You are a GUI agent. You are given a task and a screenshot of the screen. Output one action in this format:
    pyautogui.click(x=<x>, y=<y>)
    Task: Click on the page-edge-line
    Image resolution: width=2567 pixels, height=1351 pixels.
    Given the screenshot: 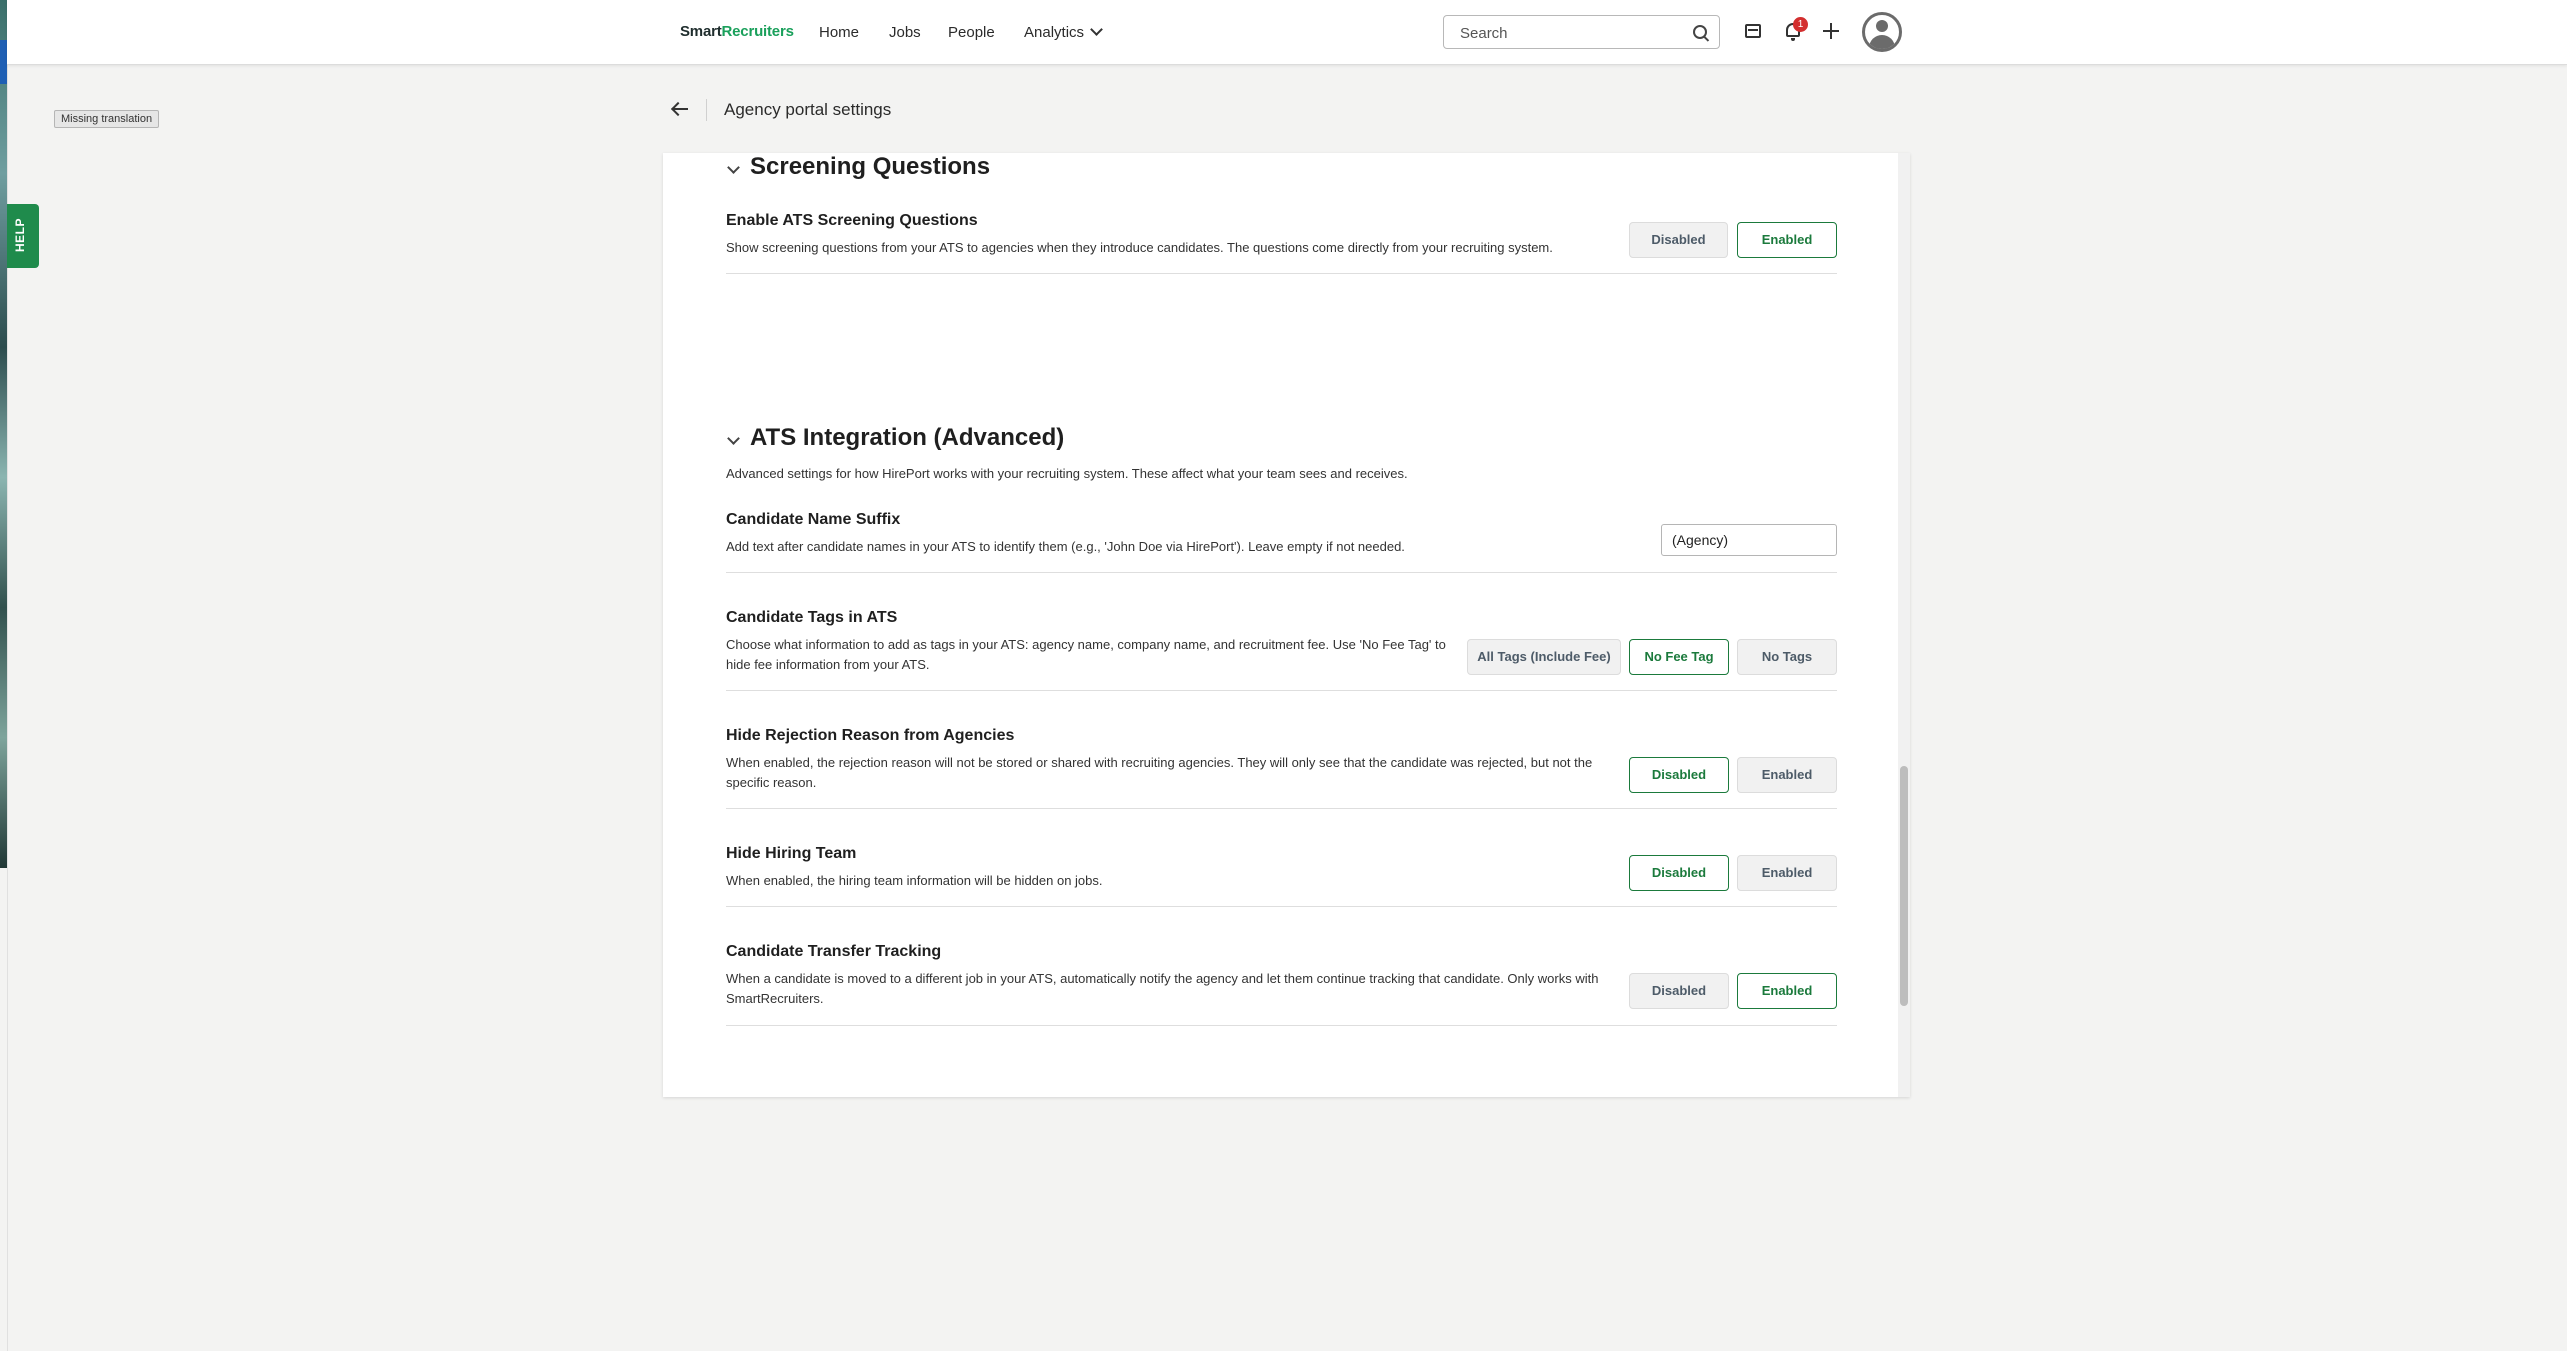 What is the action you would take?
    pyautogui.click(x=7, y=675)
    